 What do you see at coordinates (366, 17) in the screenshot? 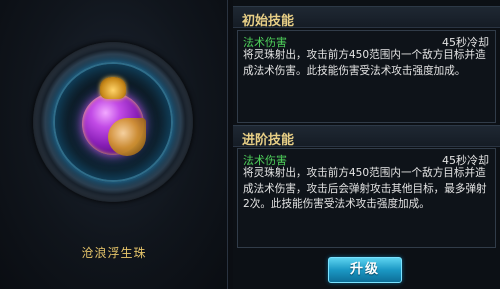
I see `initial-skill-header: 初始技能` at bounding box center [366, 17].